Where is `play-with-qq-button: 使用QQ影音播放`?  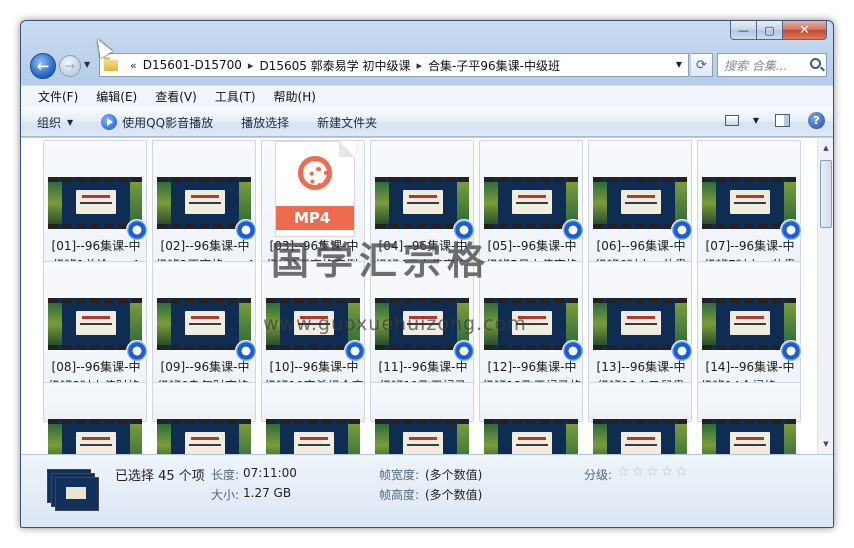
play-with-qq-button: 使用QQ影音播放 is located at coordinates (157, 122).